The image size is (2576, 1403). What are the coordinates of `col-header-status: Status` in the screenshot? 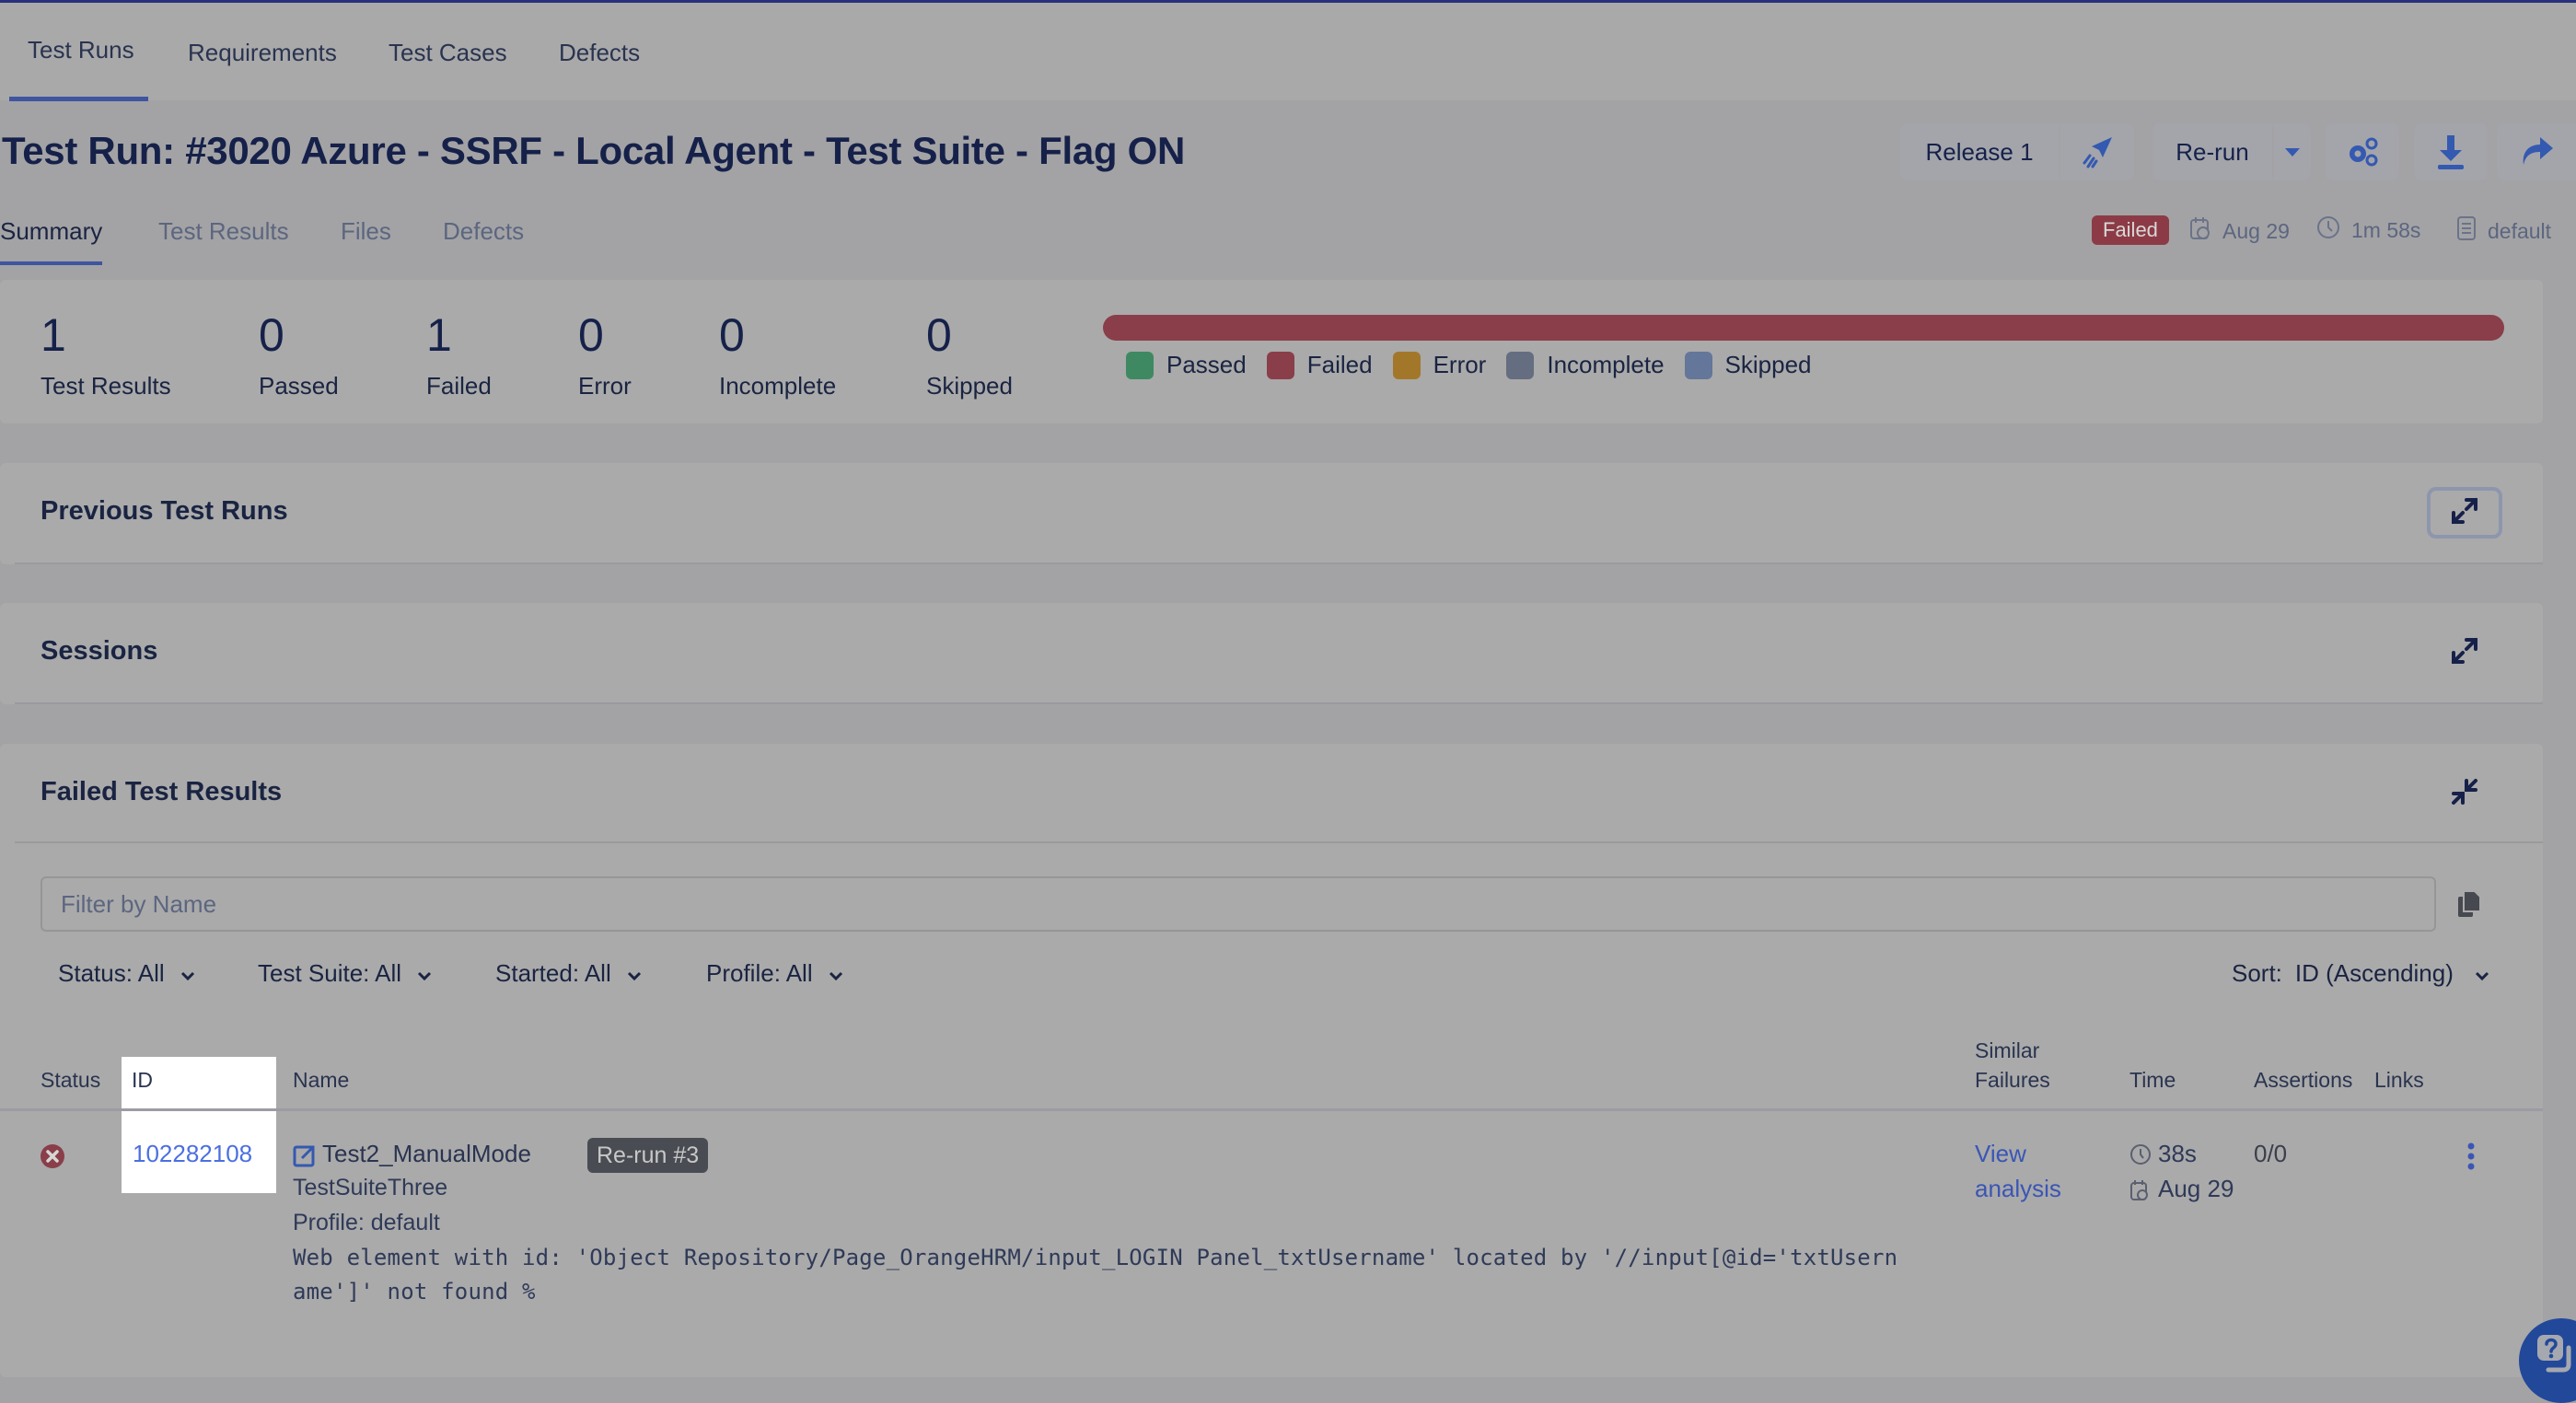 It's located at (70, 1080).